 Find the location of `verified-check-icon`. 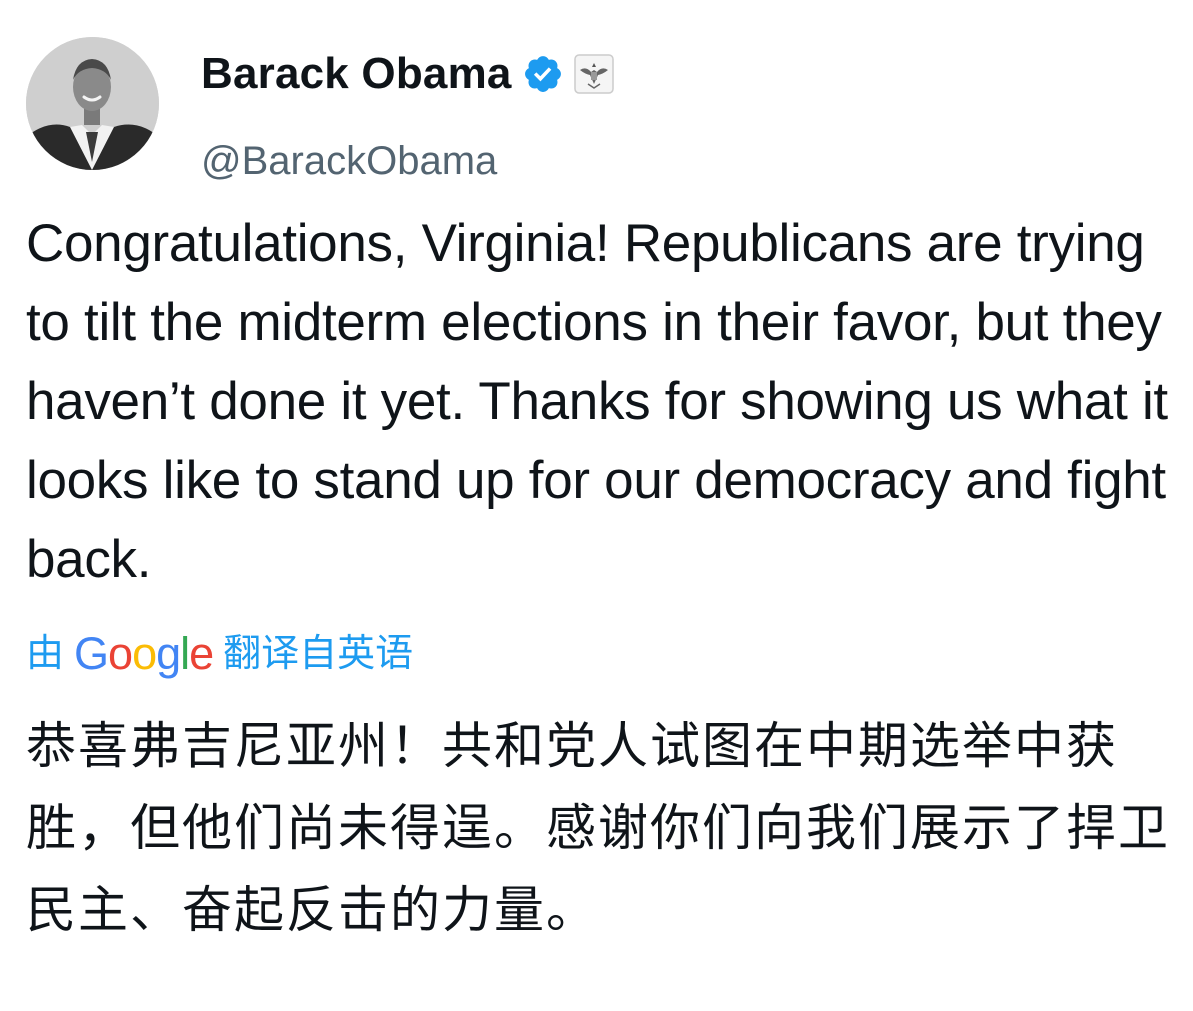

verified-check-icon is located at coordinates (542, 74).